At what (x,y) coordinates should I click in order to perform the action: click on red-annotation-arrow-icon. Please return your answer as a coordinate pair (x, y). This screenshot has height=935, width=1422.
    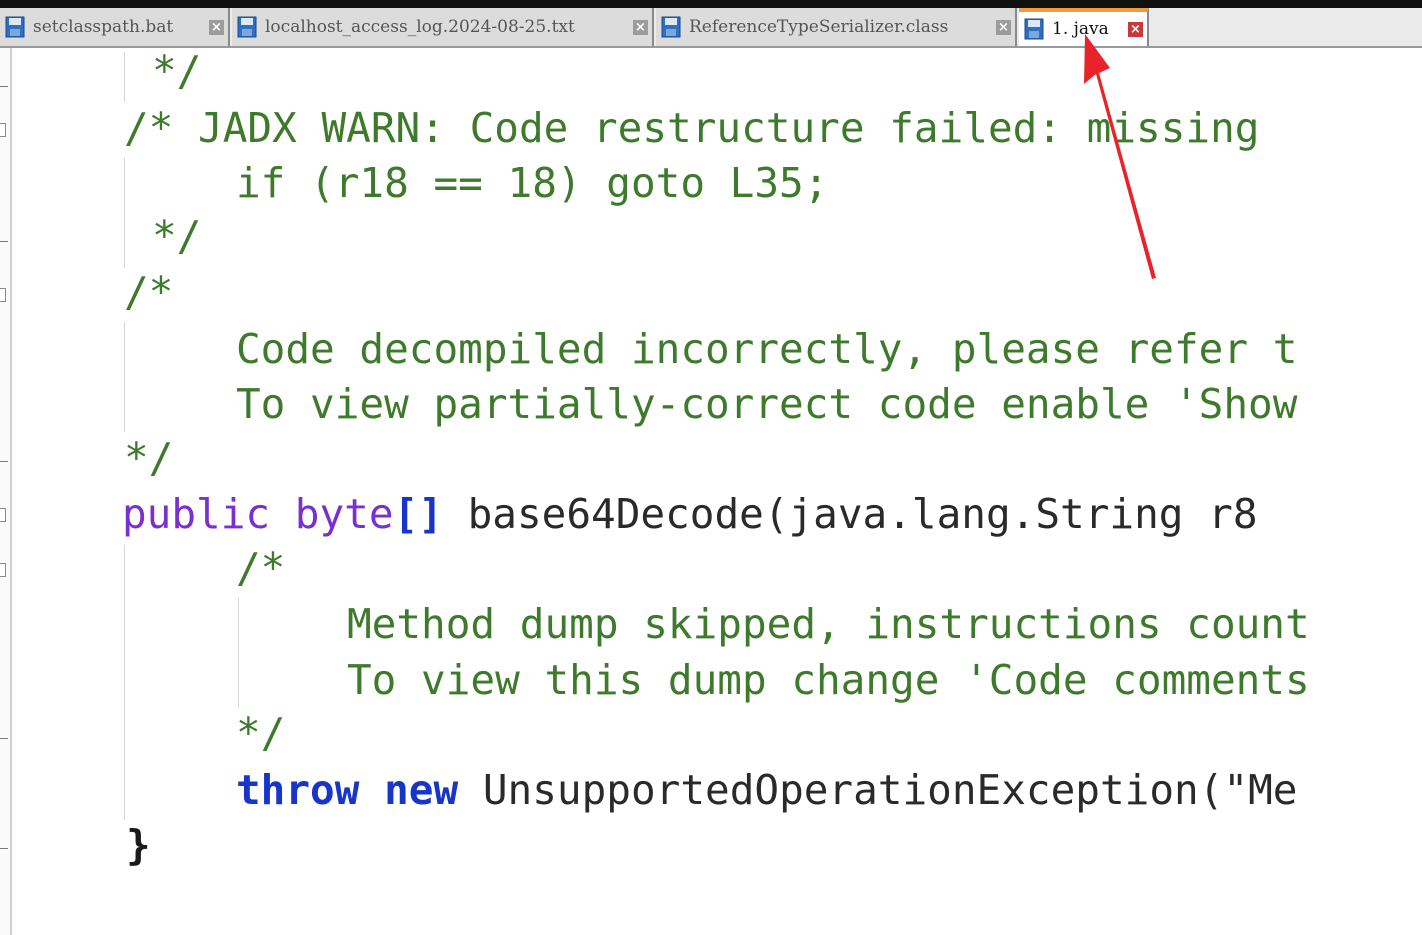
    Looking at the image, I should click on (1120, 156).